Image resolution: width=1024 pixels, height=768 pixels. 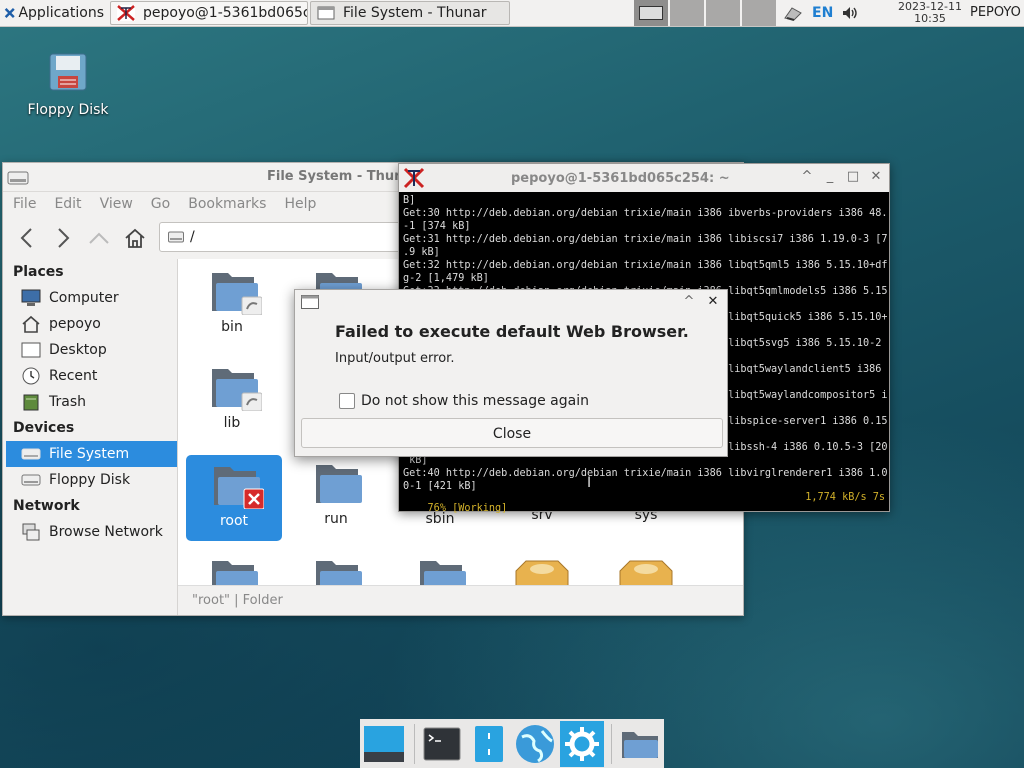 What do you see at coordinates (232, 570) in the screenshot?
I see `file-item-tmp` at bounding box center [232, 570].